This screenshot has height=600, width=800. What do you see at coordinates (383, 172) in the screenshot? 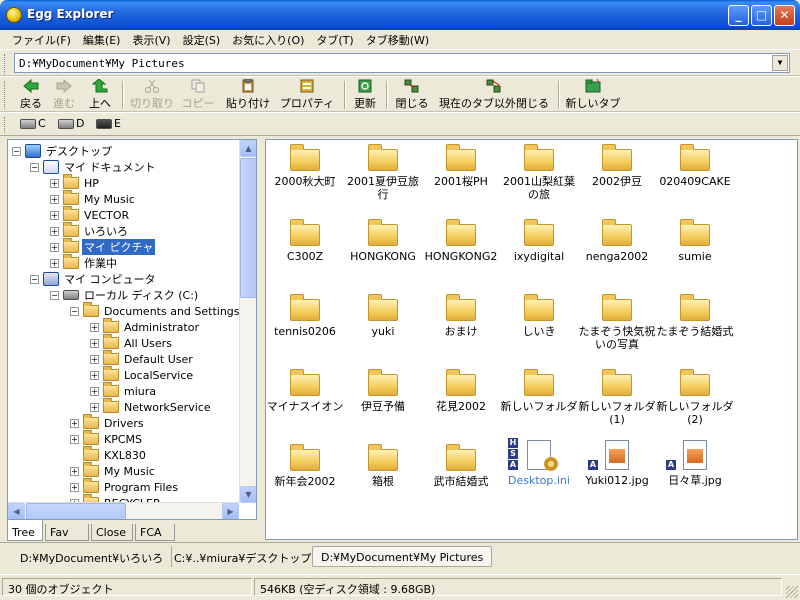
I see `folder-item: 2001夏伊豆旅行` at bounding box center [383, 172].